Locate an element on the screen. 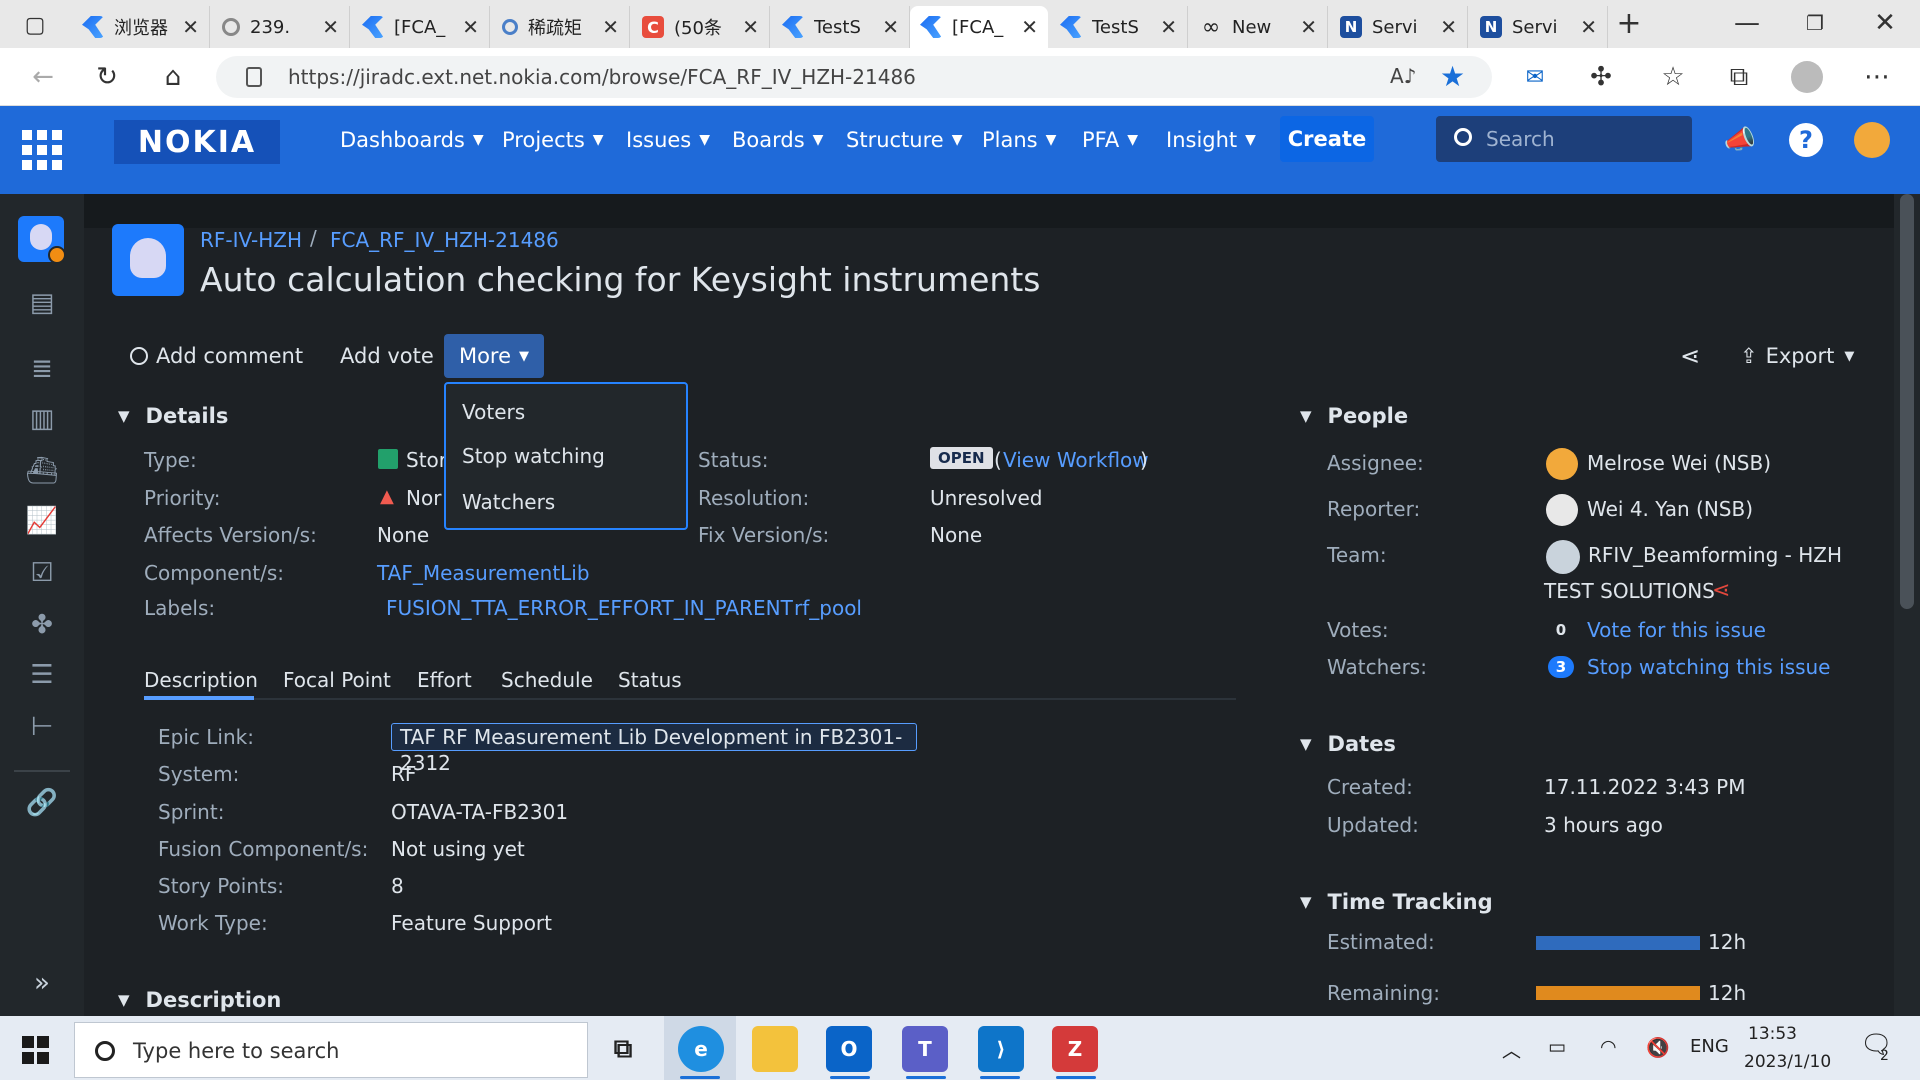  outlook-icon: ✉ is located at coordinates (1535, 77).